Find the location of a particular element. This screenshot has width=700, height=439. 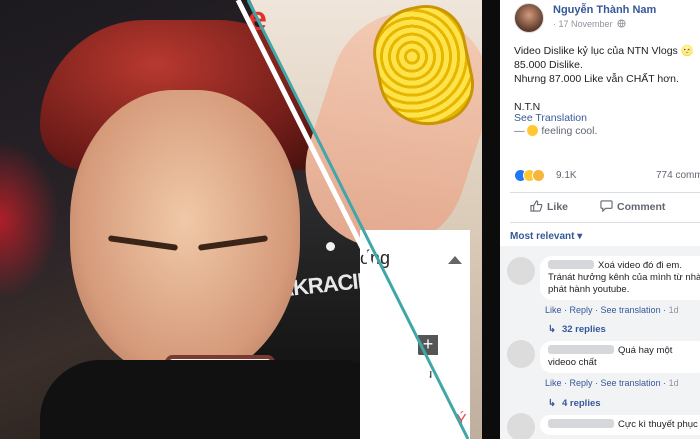

reactions-count: 9.1K is located at coordinates (566, 175).